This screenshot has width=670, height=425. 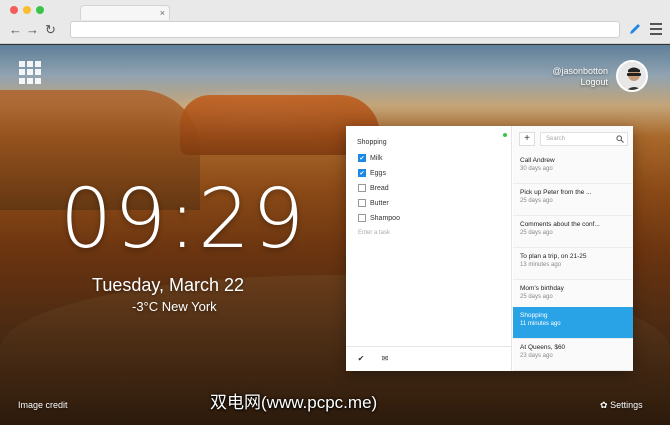 What do you see at coordinates (168, 285) in the screenshot?
I see `date-text: Tuesday, March 22` at bounding box center [168, 285].